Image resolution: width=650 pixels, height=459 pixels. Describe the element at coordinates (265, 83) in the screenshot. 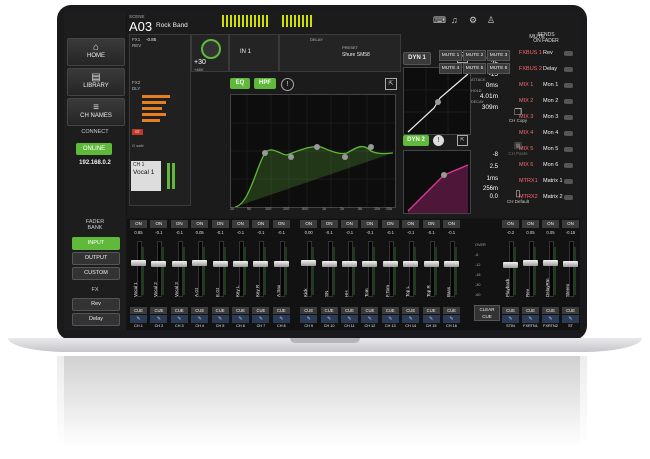

I see `hpf-button: HPF` at that location.